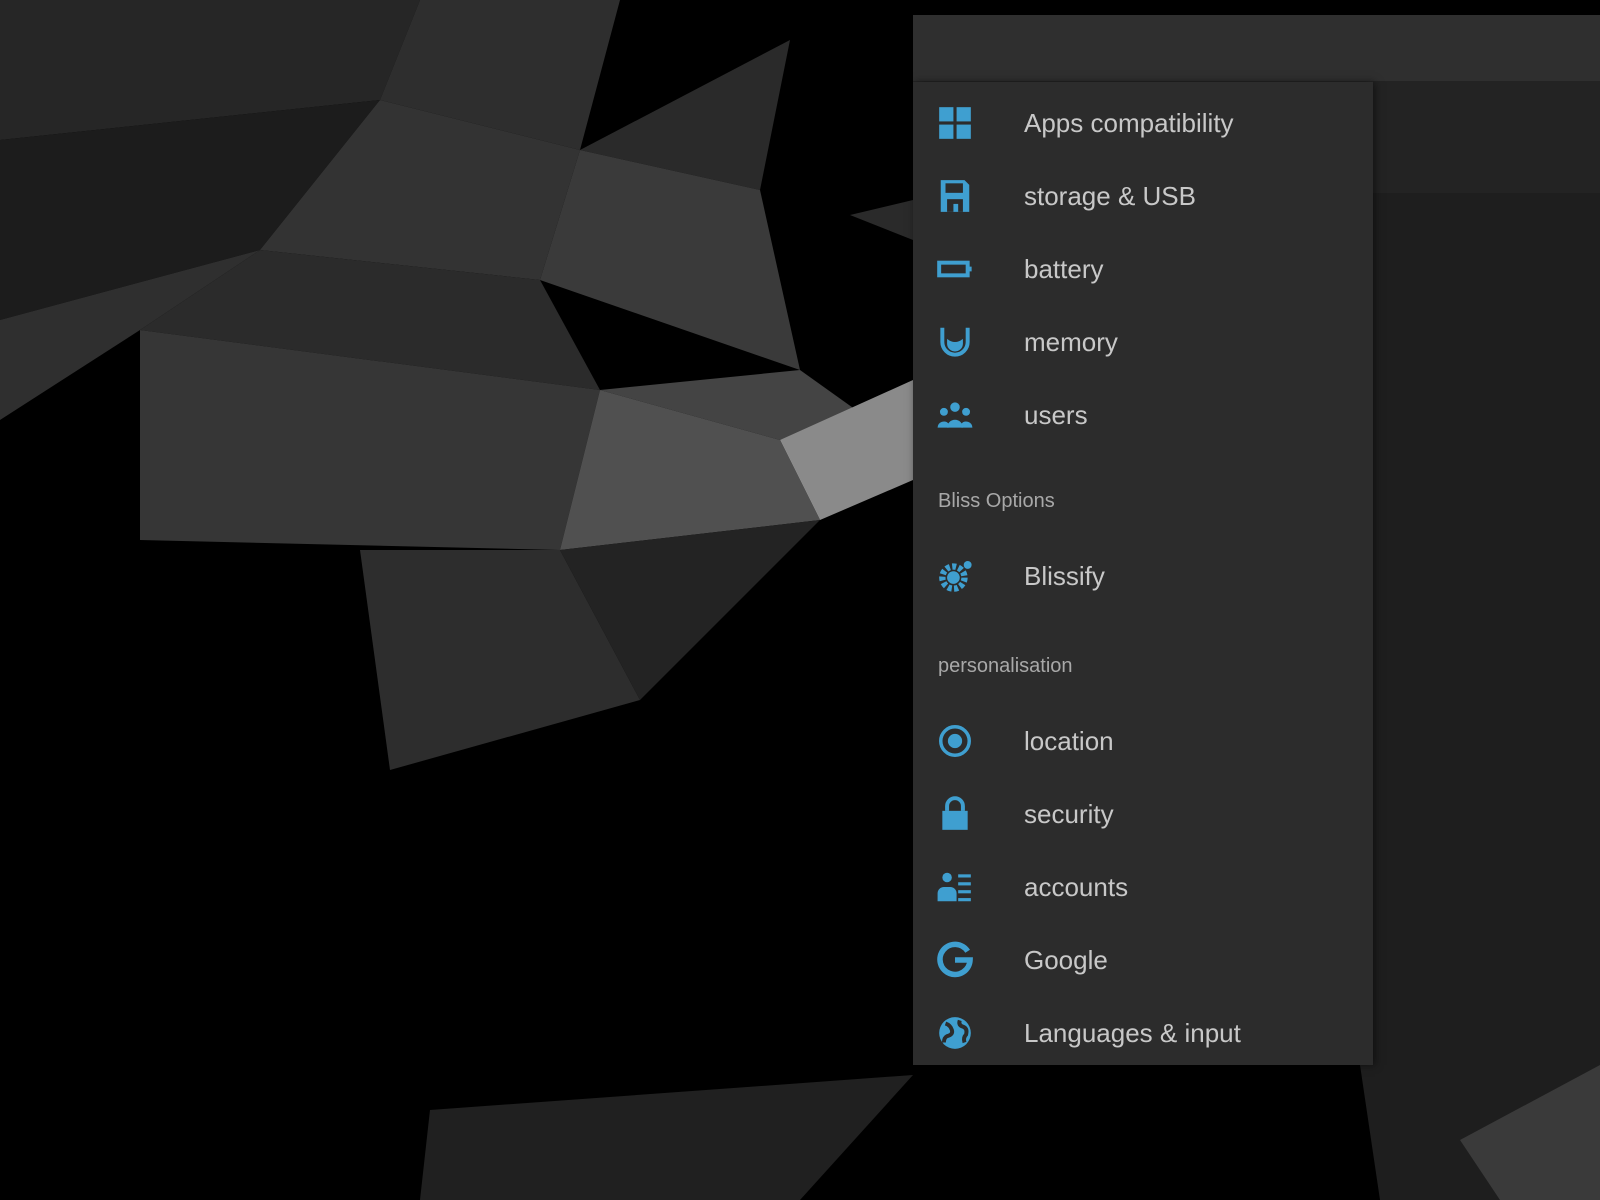 The height and width of the screenshot is (1200, 1600). I want to click on menu-item-languages-input: Languages & input, so click(1143, 1033).